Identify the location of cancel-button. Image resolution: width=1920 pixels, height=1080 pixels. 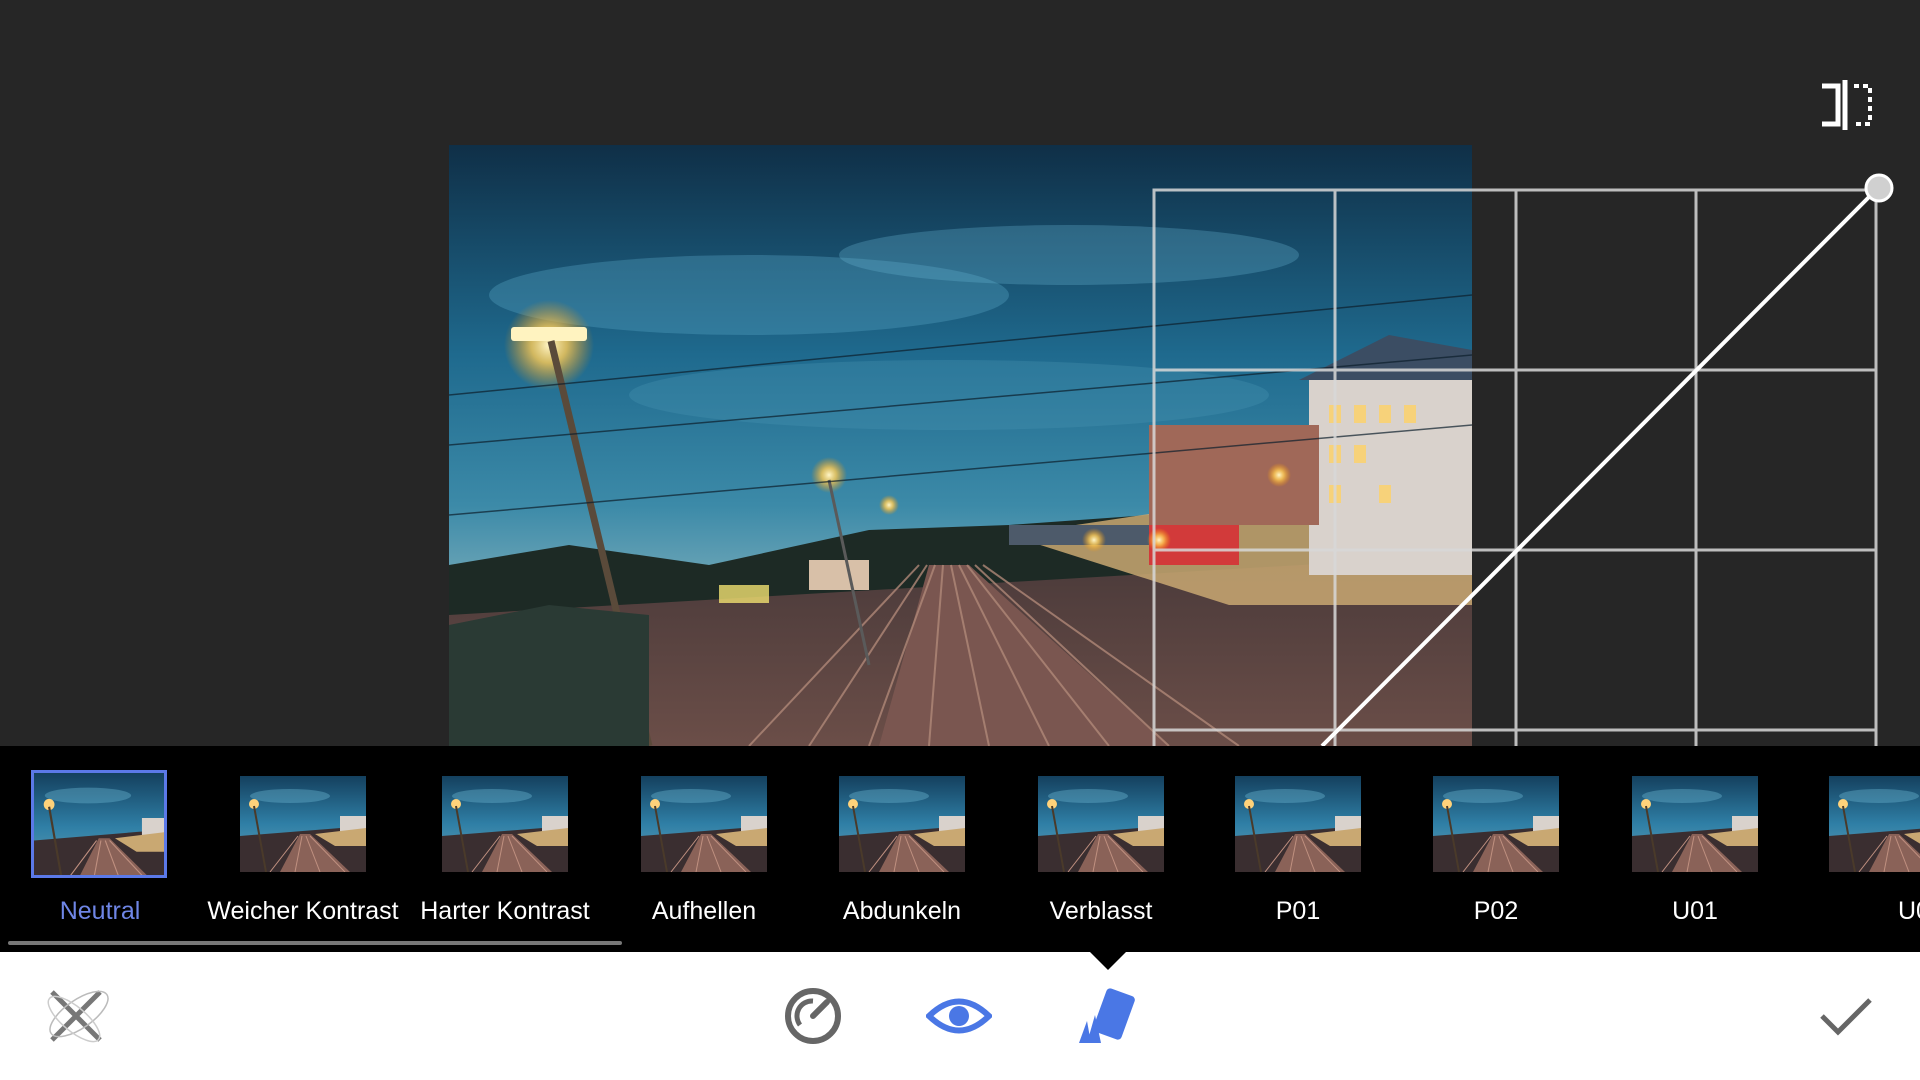
(76, 1016).